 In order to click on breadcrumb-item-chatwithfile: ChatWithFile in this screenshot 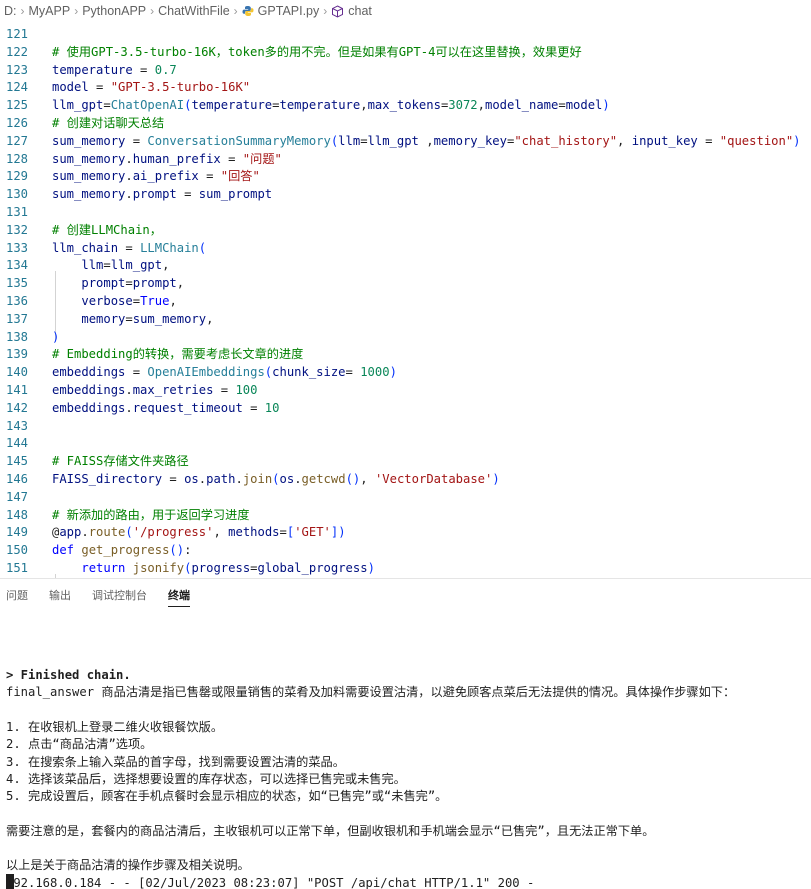, I will do `click(194, 11)`.